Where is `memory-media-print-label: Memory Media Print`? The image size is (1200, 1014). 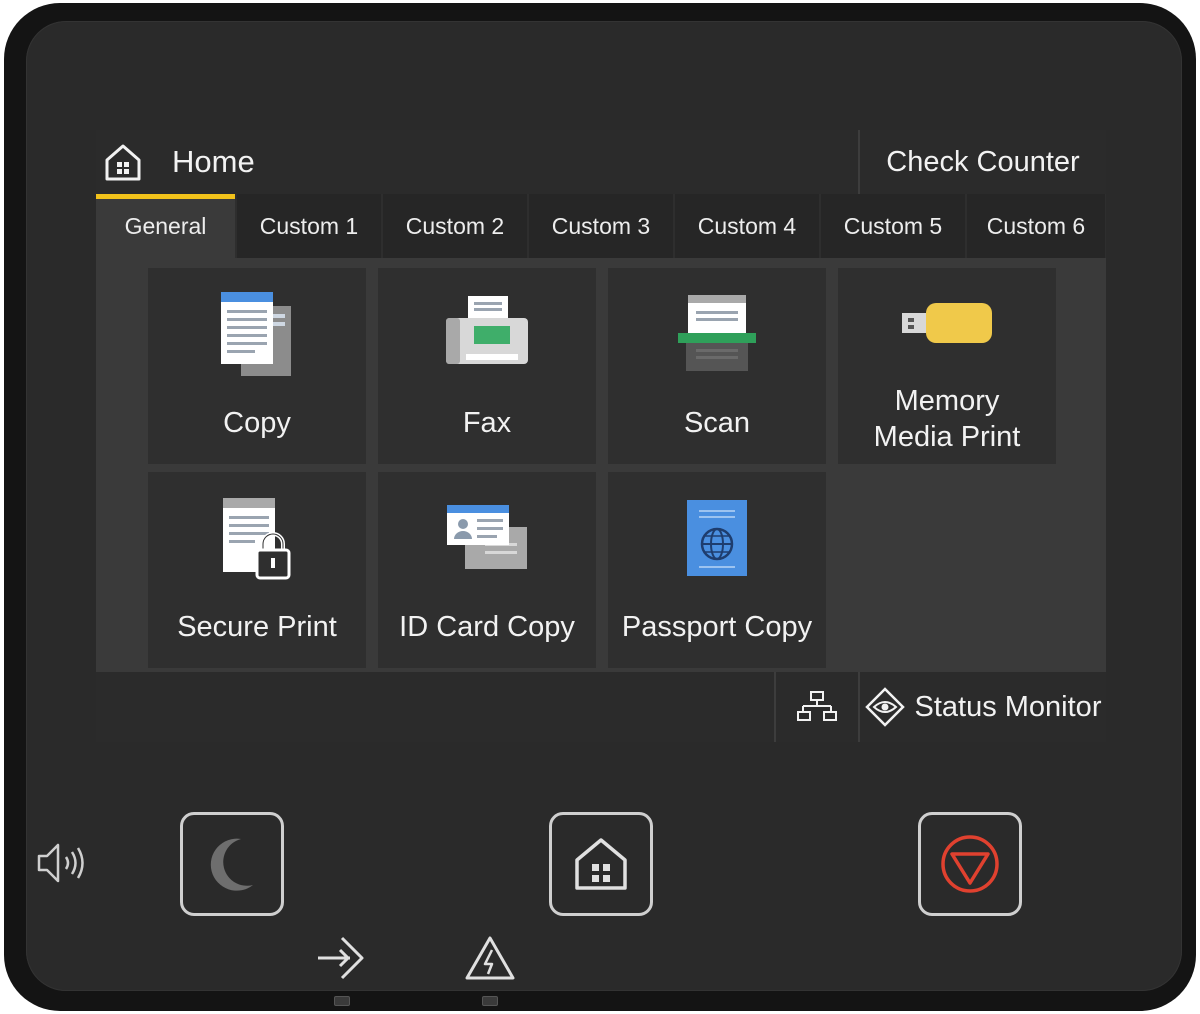
memory-media-print-label: Memory Media Print is located at coordinates (947, 419).